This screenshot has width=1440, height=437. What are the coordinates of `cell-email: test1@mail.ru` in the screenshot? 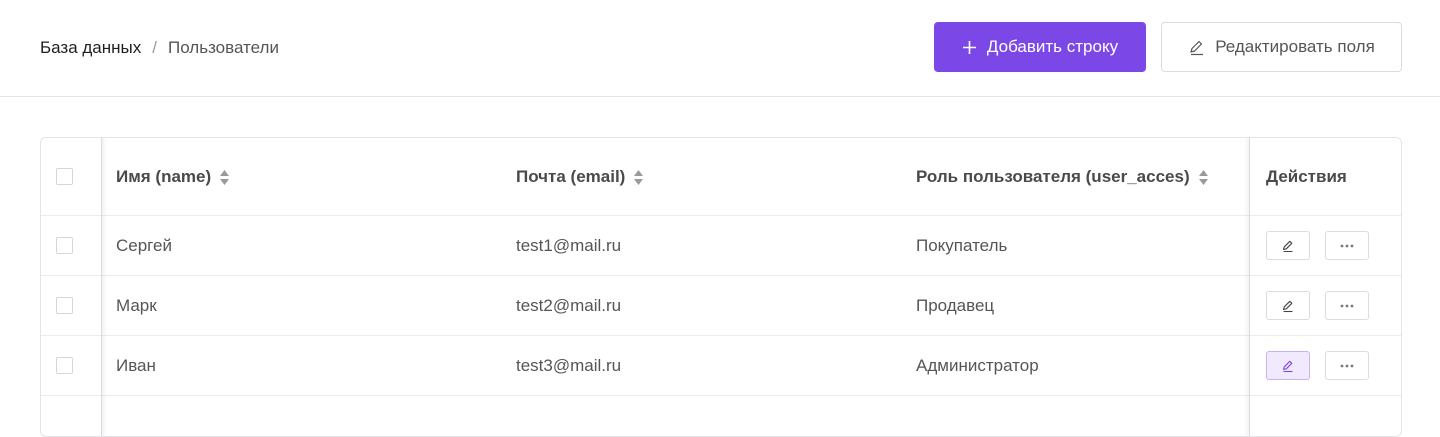 It's located at (569, 245).